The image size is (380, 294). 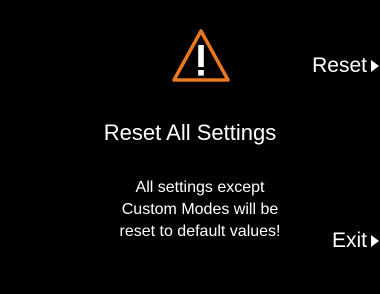 What do you see at coordinates (201, 56) in the screenshot?
I see `warning-triangle-icon` at bounding box center [201, 56].